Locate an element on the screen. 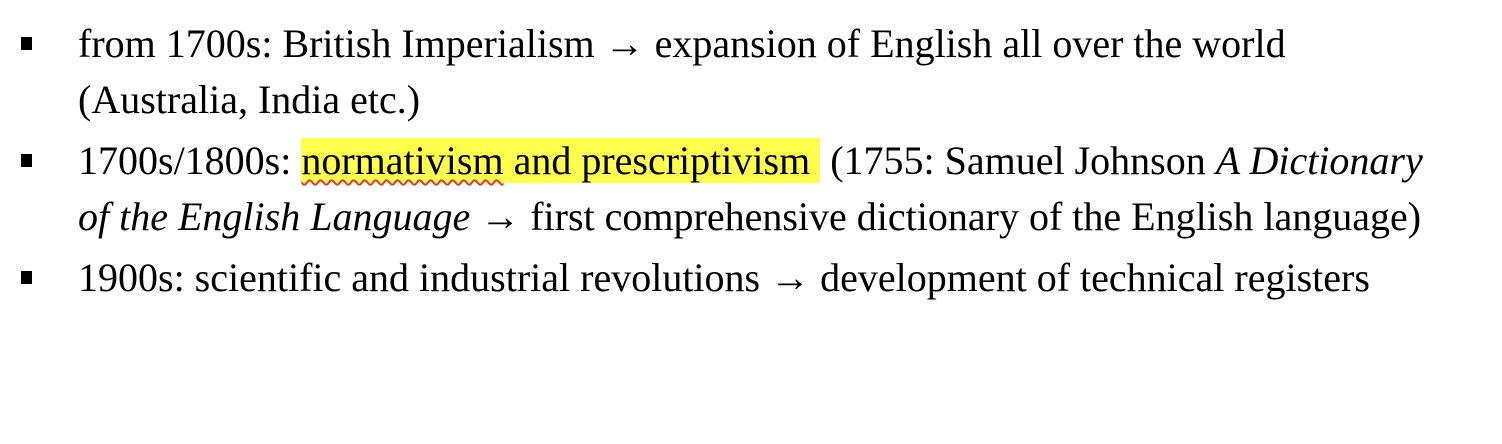  highlighted-text: normativism and prescriptivism is located at coordinates (561, 160).